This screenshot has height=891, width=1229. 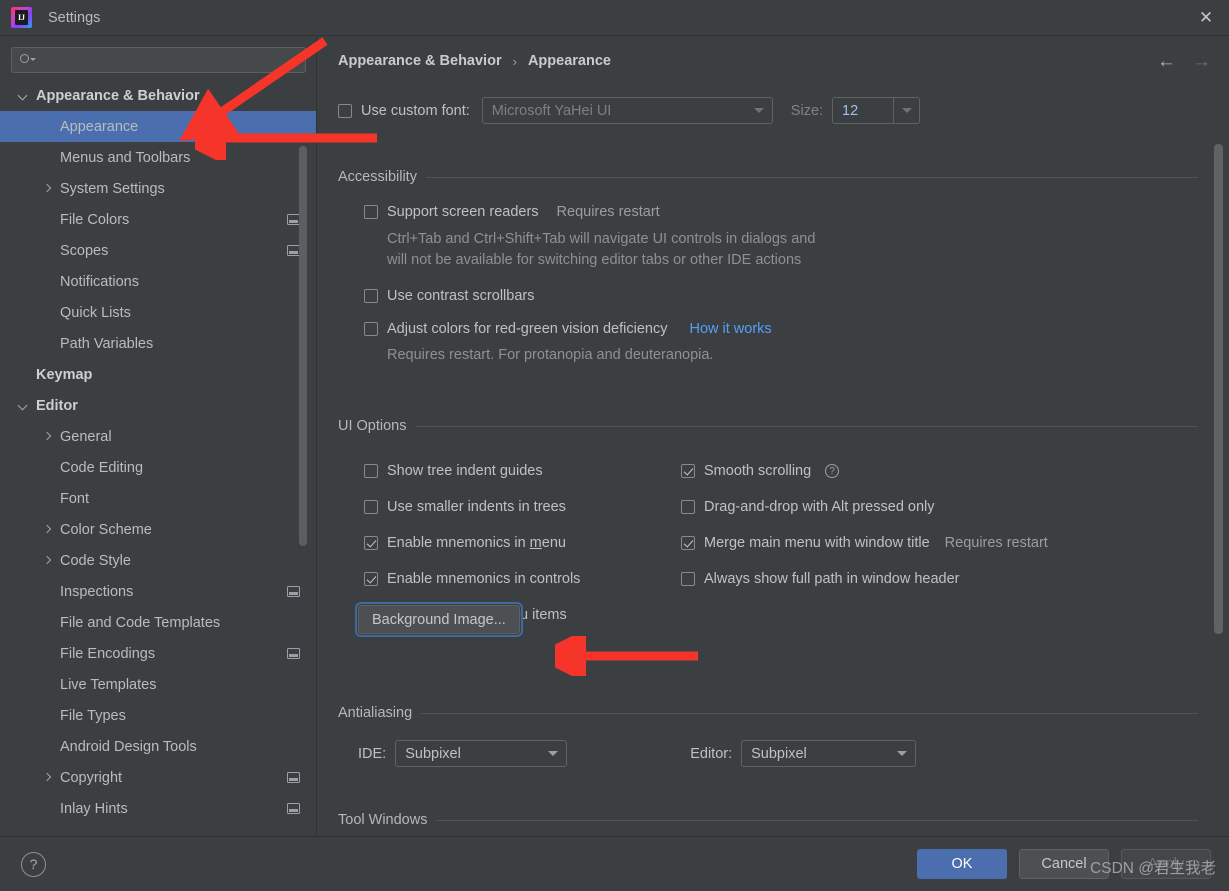 What do you see at coordinates (465, 471) in the screenshot?
I see `ui-option-label: Show tree indent guides` at bounding box center [465, 471].